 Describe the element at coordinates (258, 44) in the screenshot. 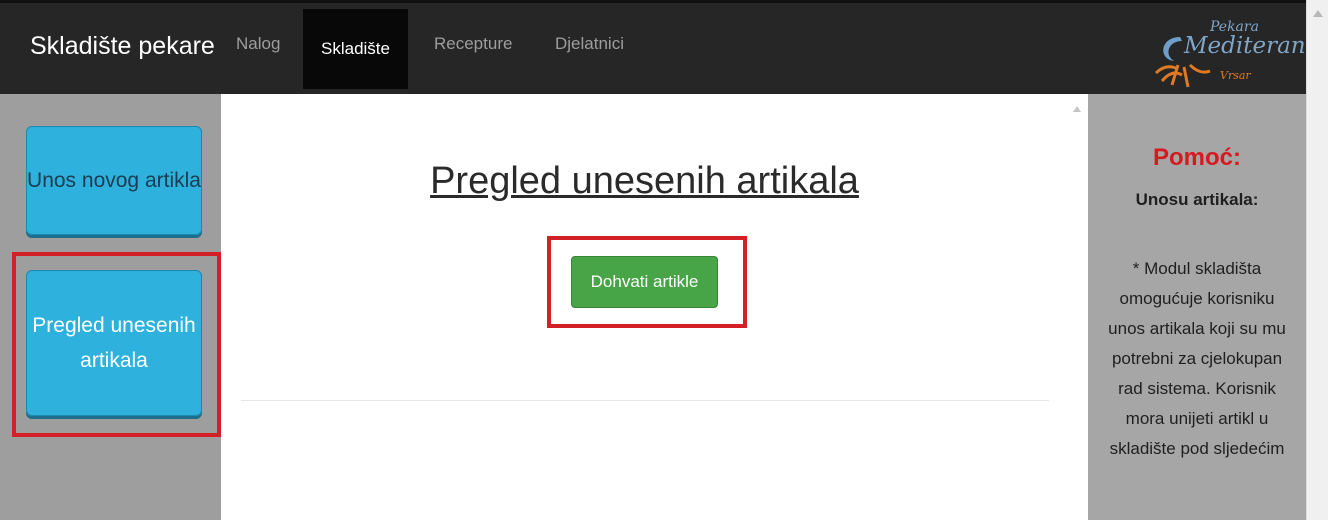

I see `nav-item-nalog: Nalog` at that location.